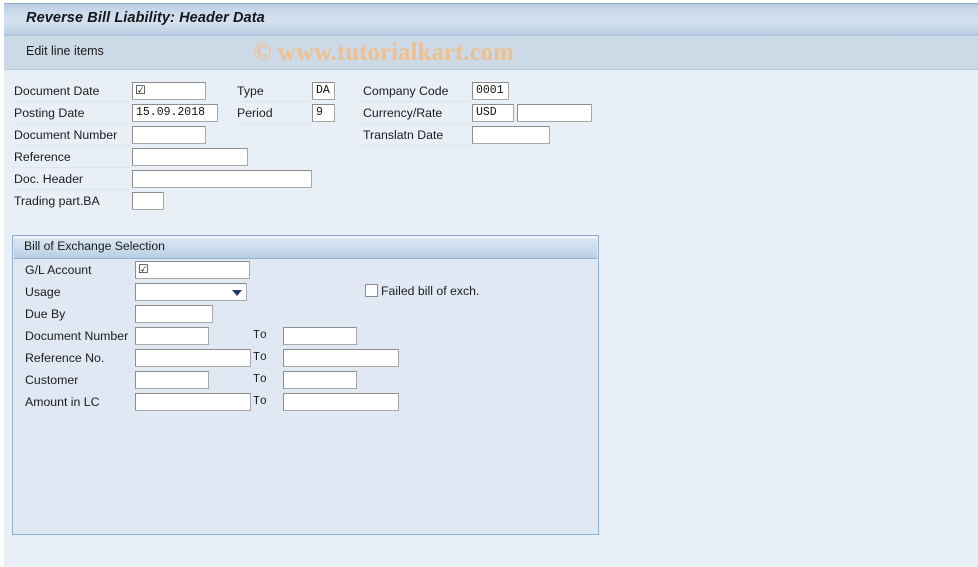  Describe the element at coordinates (260, 401) in the screenshot. I see `label-to-amount-in-lc: To` at that location.